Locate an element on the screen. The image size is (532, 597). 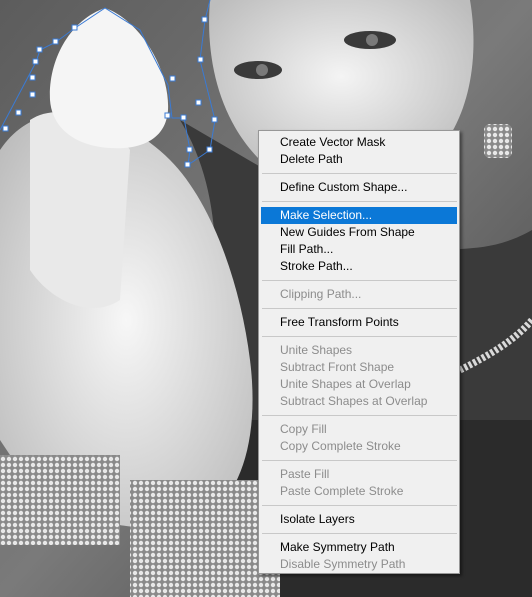
menu-item-new-guides-from-shape: New Guides From Shape is located at coordinates (359, 232).